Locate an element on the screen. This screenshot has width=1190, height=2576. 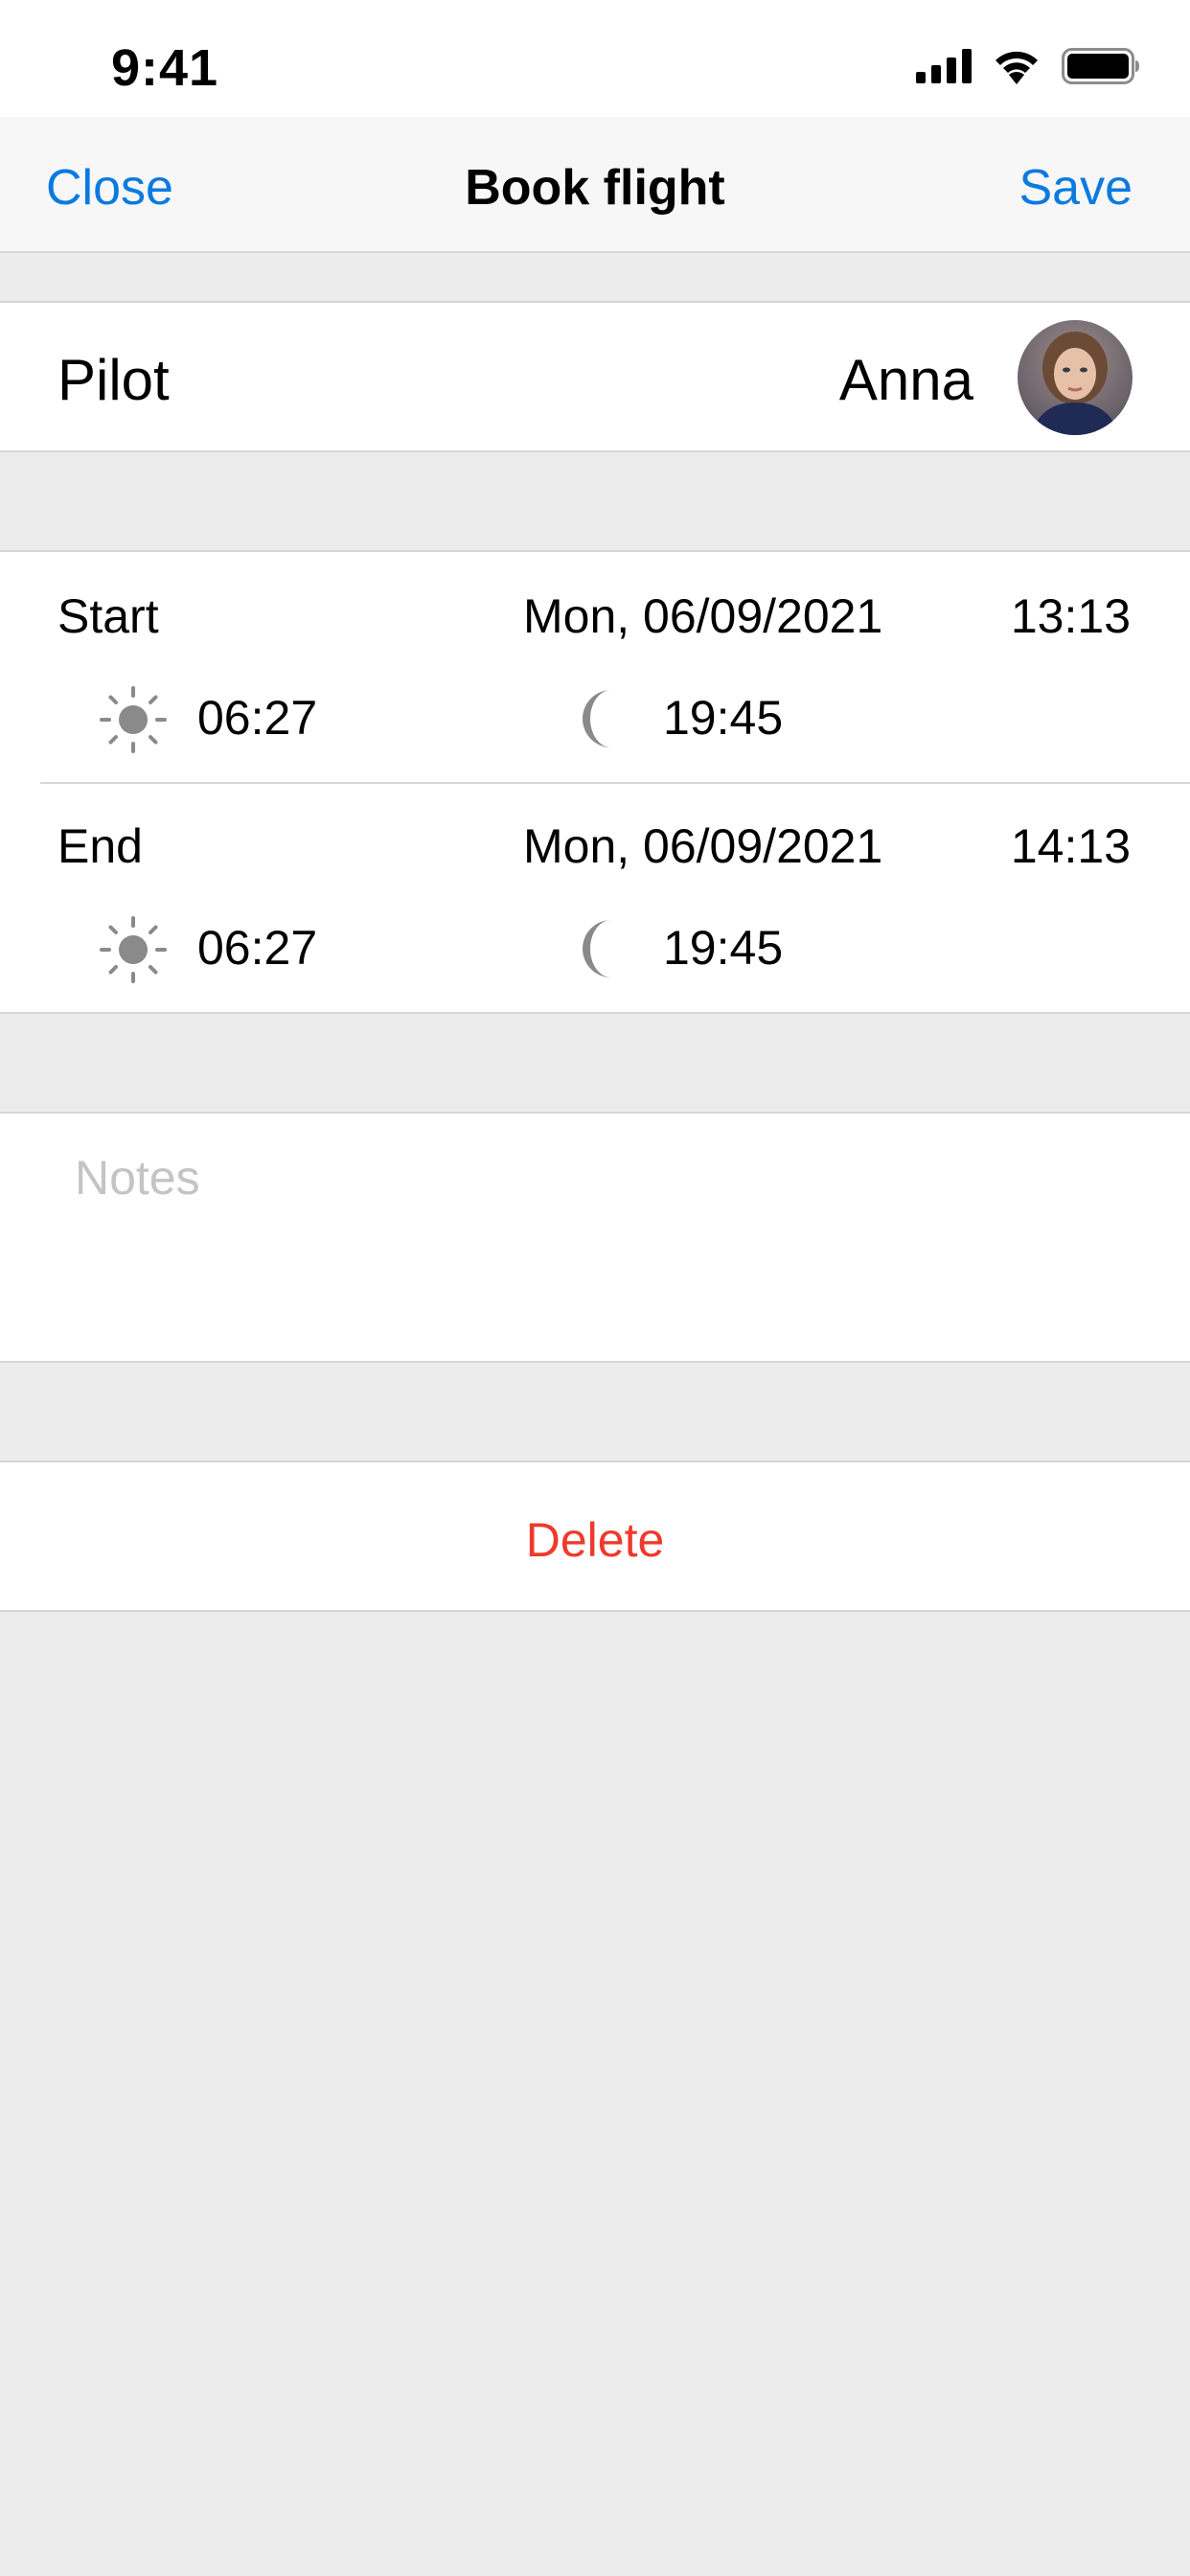
status-time: 9:41 is located at coordinates (165, 68).